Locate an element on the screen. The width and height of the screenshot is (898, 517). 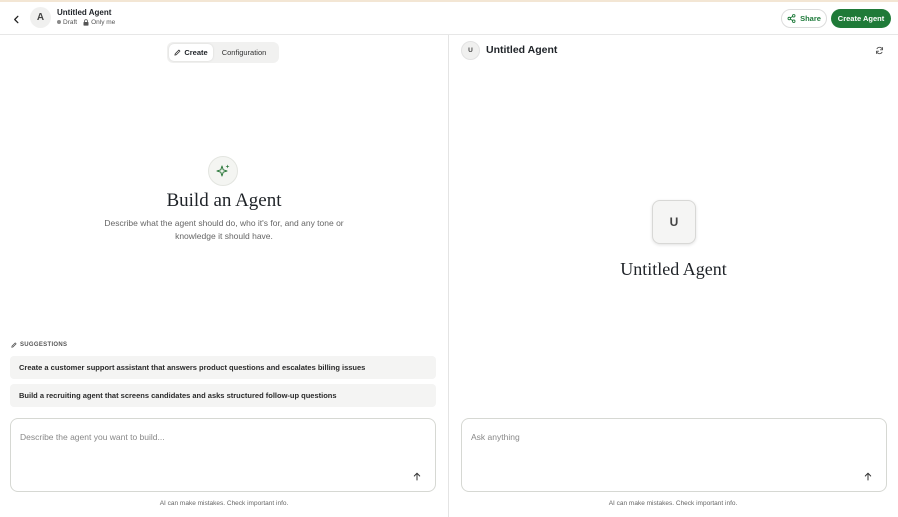
share-button: Share is located at coordinates (804, 18).